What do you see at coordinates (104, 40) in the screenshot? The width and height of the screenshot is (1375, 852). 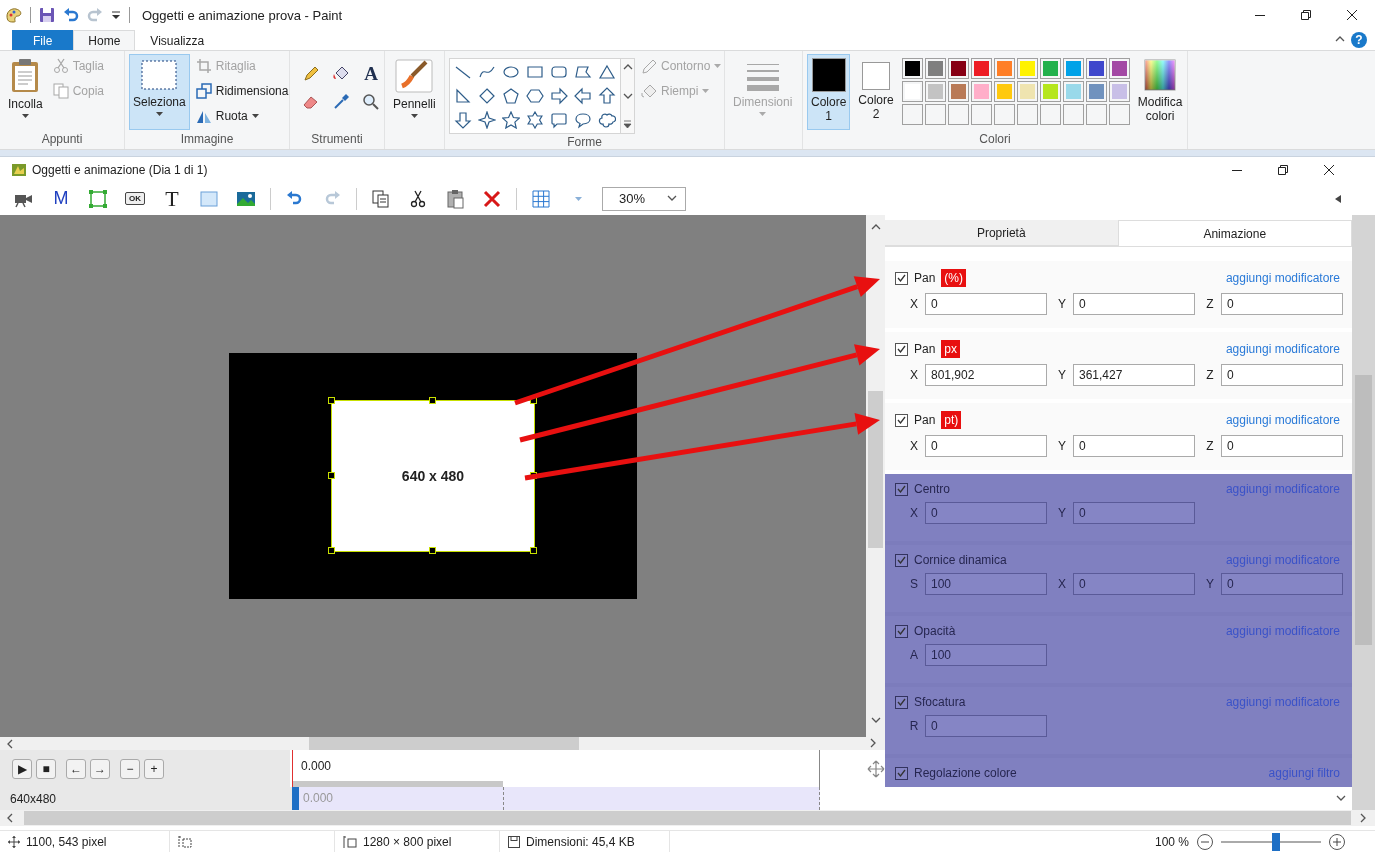 I see `ribbon-tab: Home` at bounding box center [104, 40].